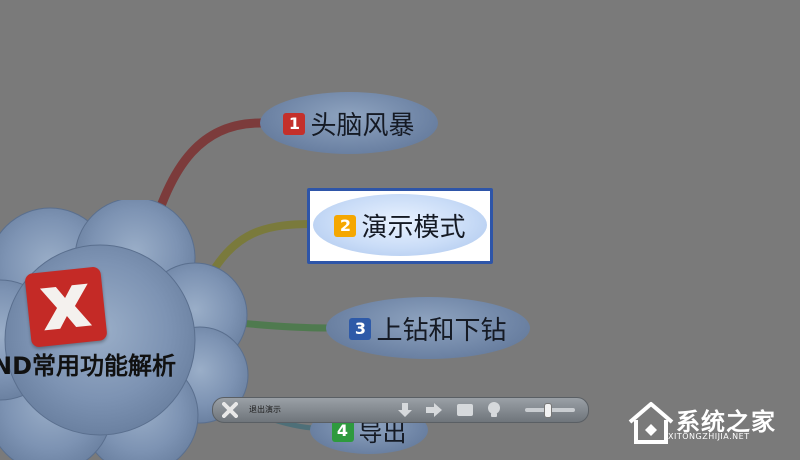 The image size is (800, 460). I want to click on xmind-logo-icon, so click(66, 307).